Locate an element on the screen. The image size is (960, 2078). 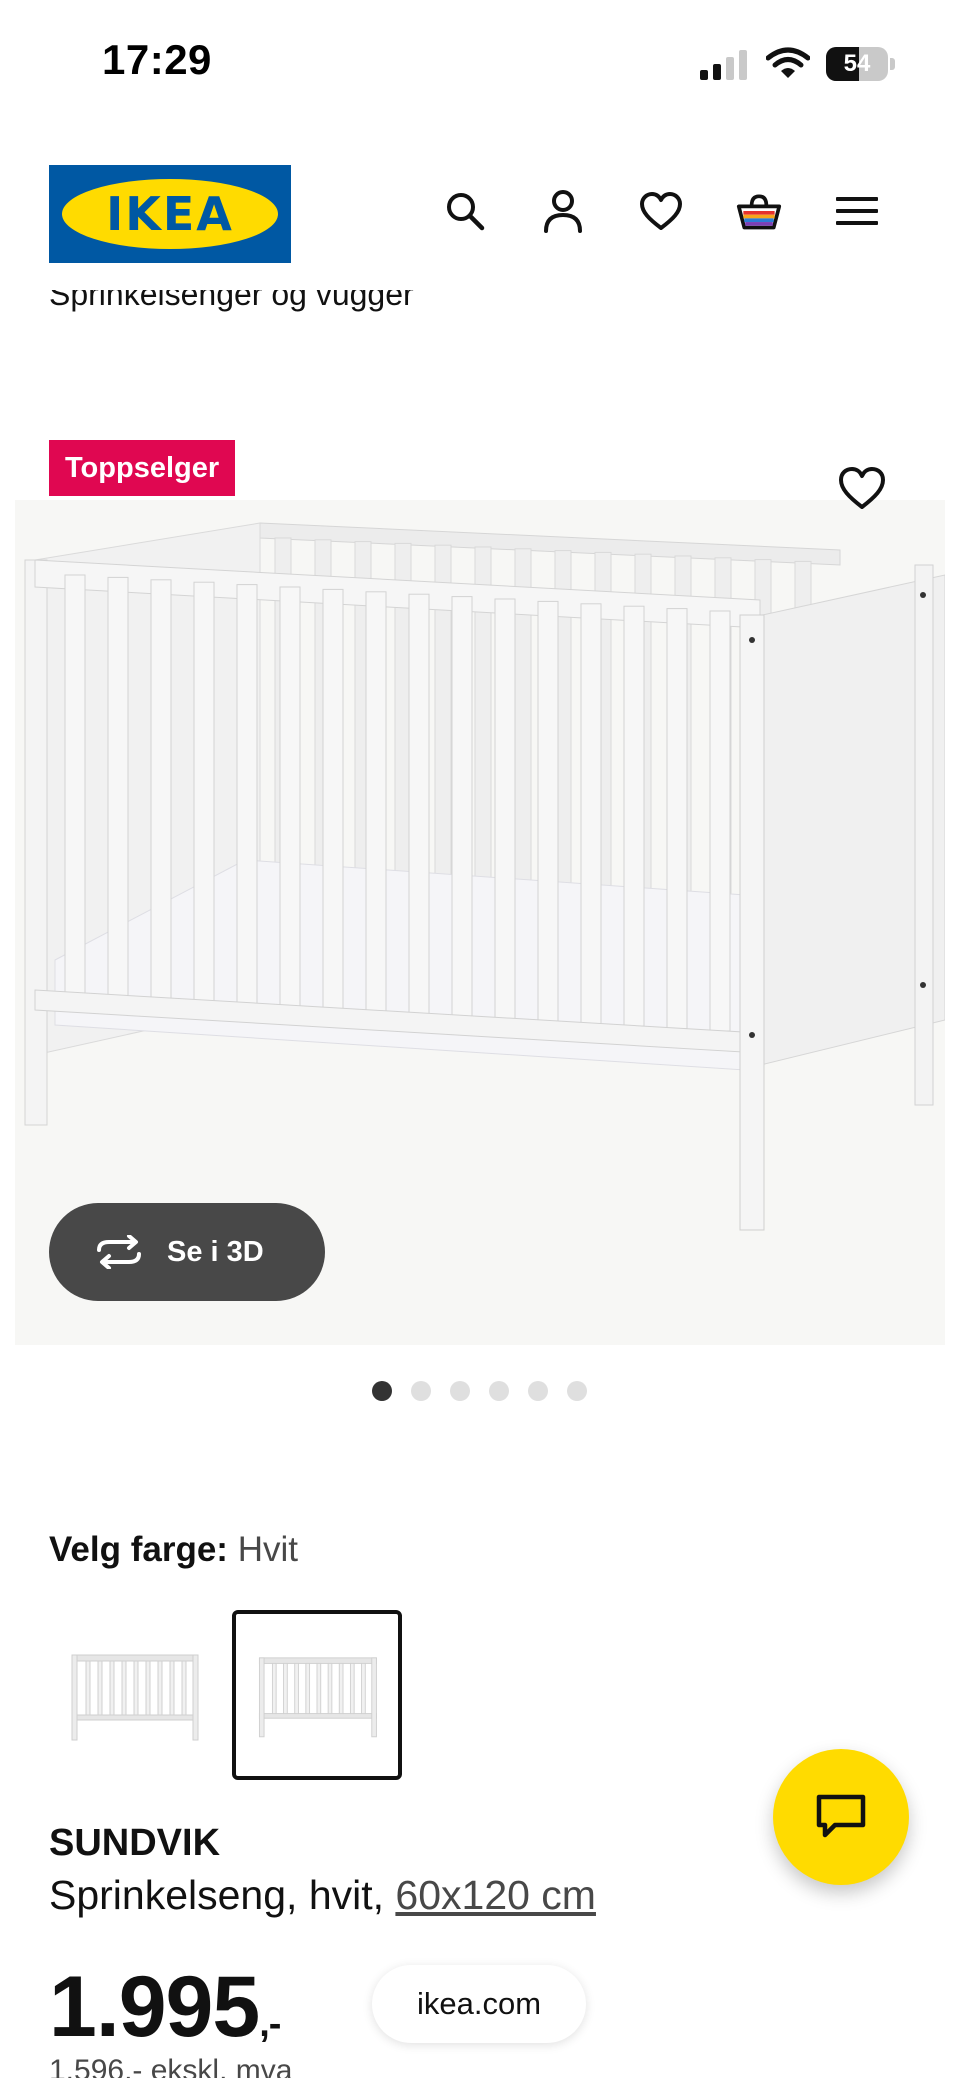
signal-icon is located at coordinates (723, 65).